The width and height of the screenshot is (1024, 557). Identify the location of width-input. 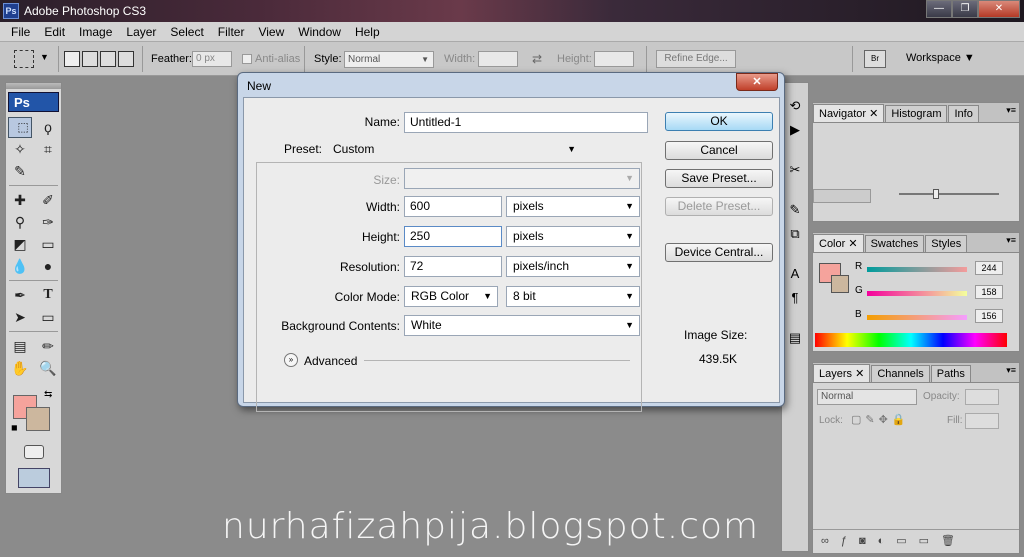
(498, 59).